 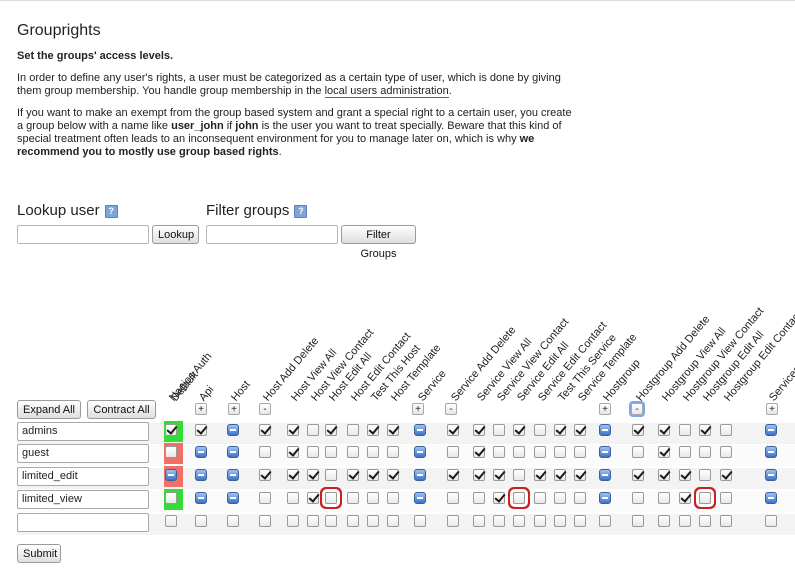 I want to click on group-name-input: limited_edit, so click(x=83, y=476).